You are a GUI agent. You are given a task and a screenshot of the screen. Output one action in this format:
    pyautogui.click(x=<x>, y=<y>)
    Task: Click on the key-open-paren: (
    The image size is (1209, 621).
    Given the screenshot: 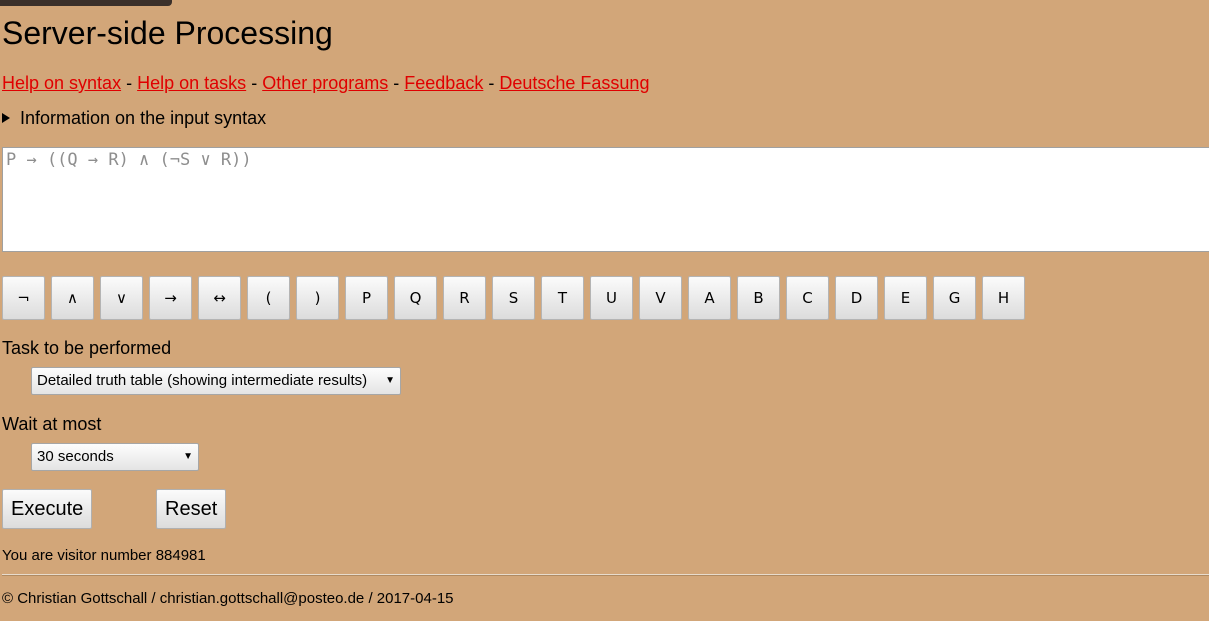 What is the action you would take?
    pyautogui.click(x=268, y=298)
    